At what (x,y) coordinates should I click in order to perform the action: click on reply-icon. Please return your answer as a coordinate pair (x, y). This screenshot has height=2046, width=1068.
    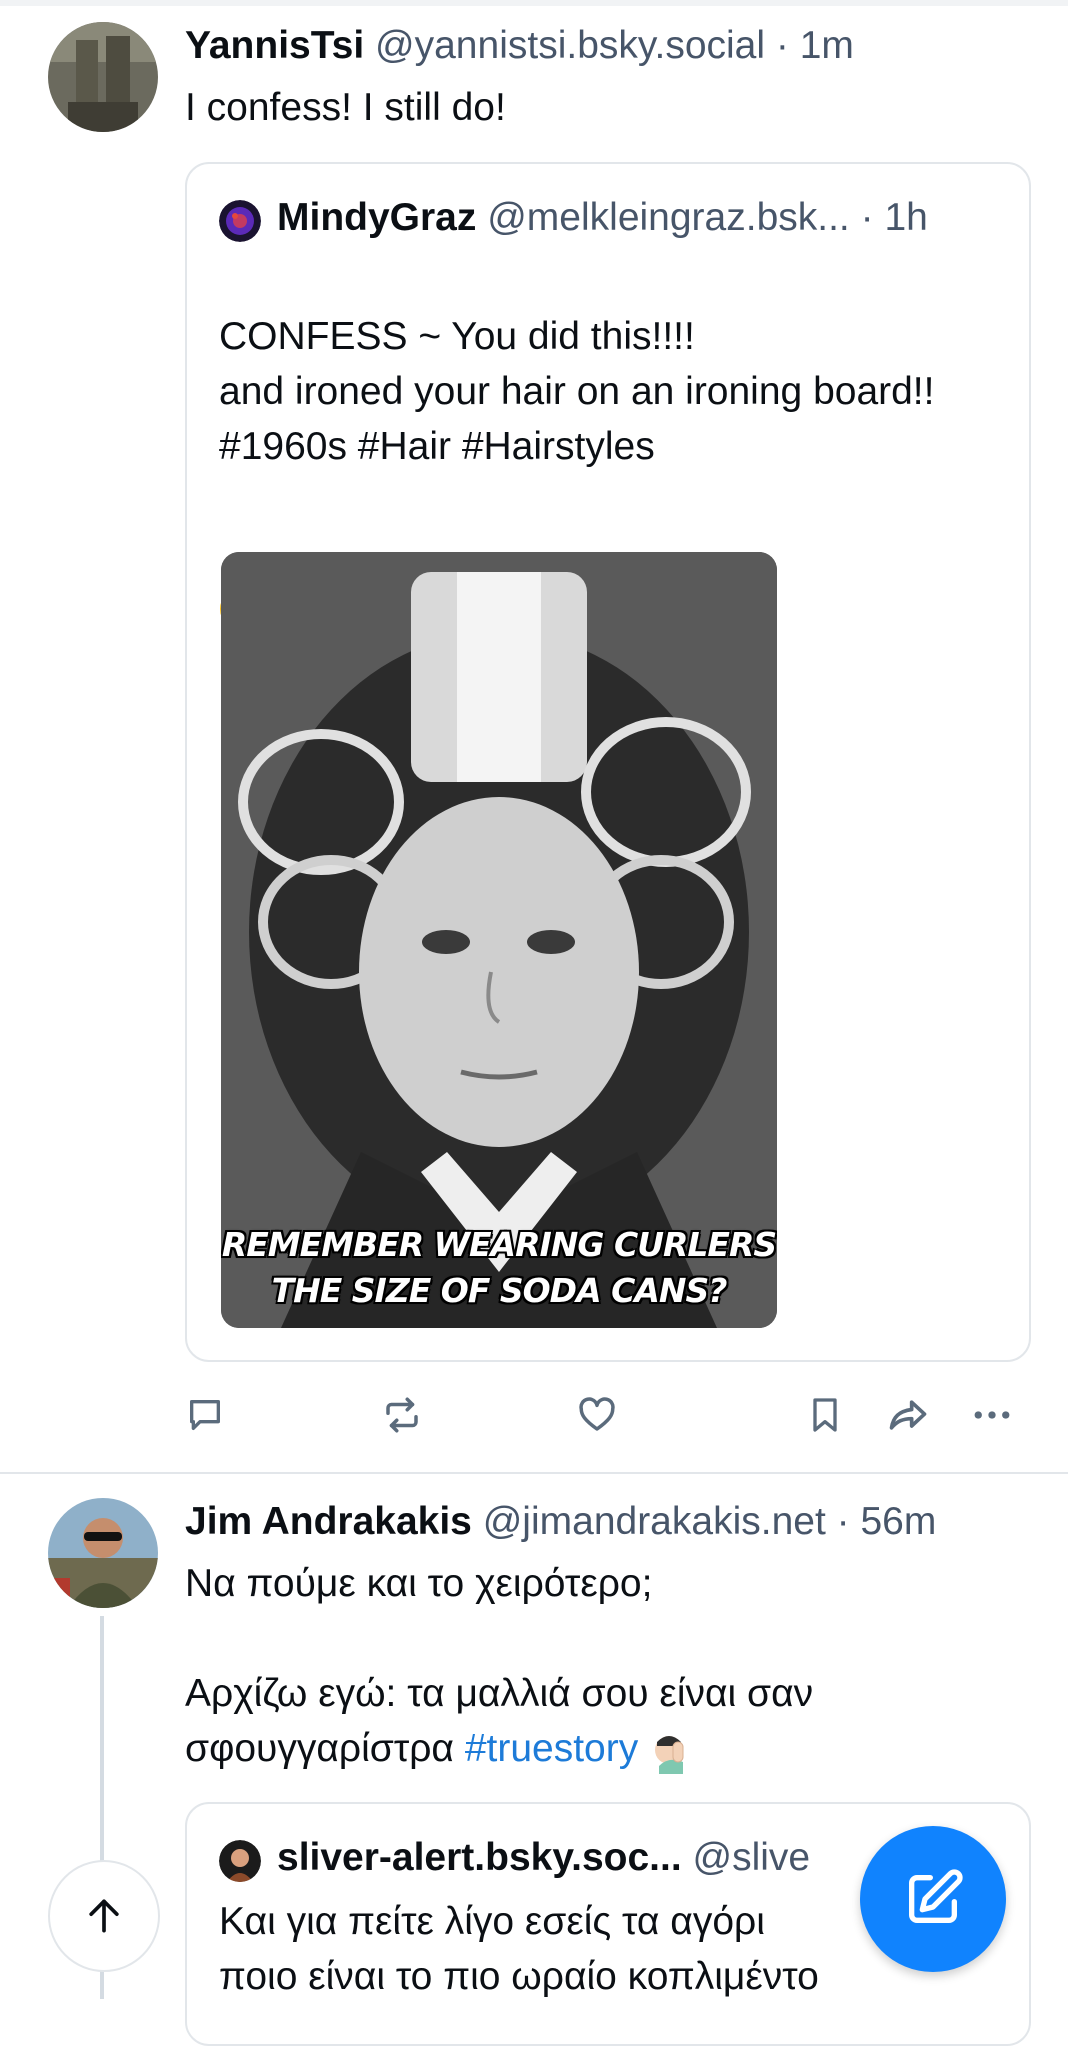
    Looking at the image, I should click on (205, 1415).